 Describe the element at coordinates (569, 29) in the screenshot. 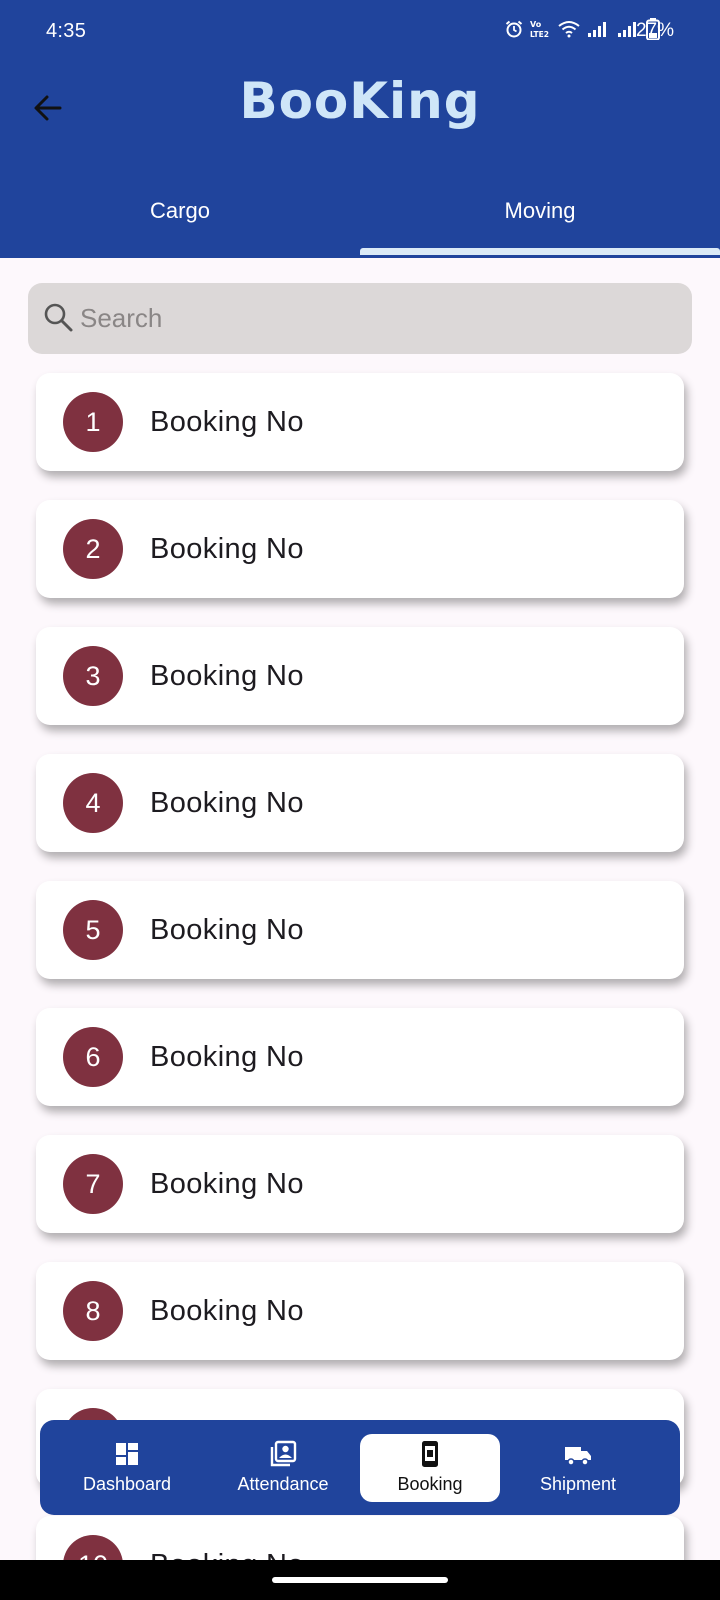

I see `wifi-icon` at that location.